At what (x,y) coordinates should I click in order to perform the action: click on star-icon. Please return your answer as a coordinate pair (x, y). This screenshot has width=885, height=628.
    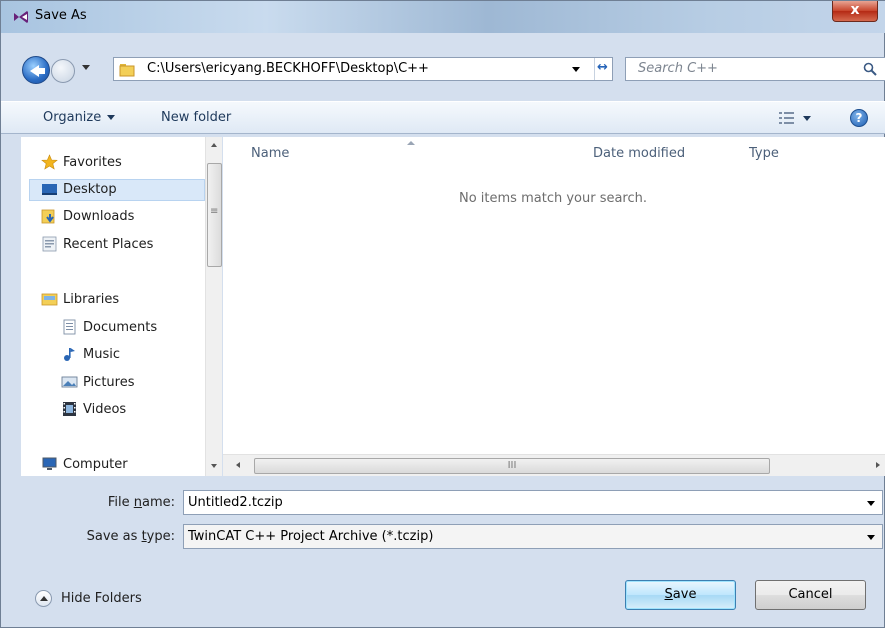
    Looking at the image, I should click on (49, 162).